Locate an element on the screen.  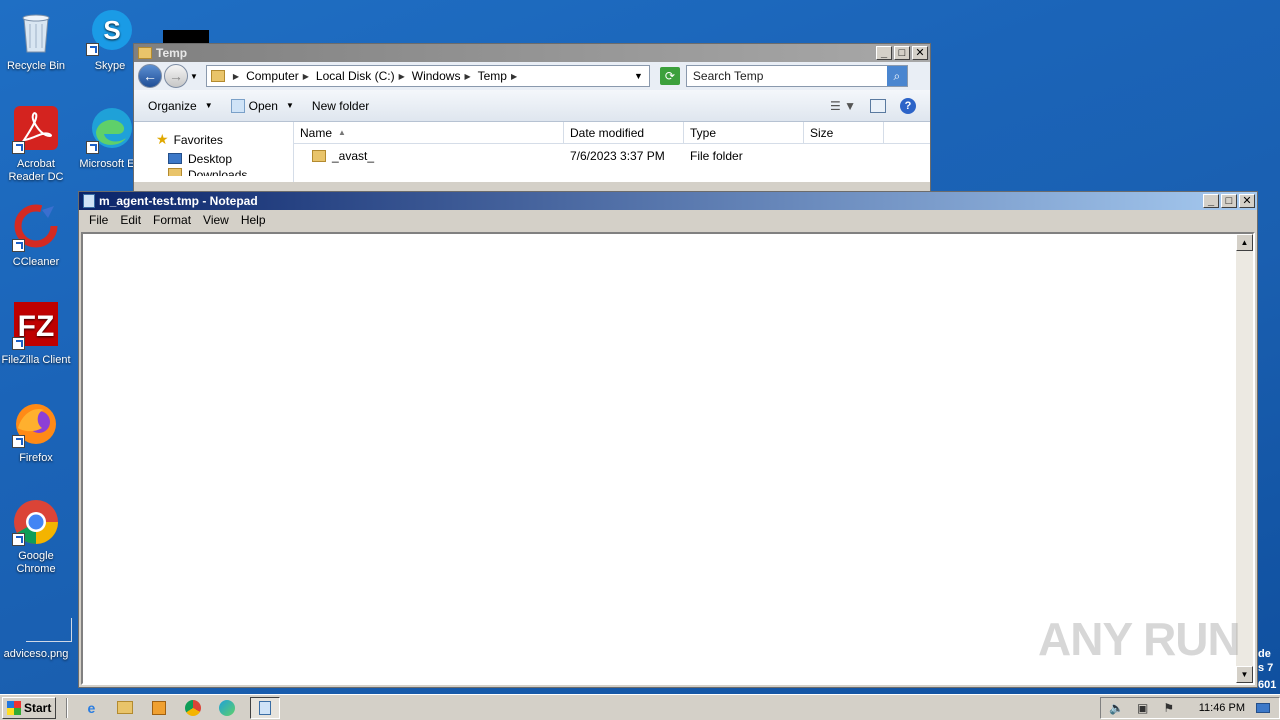
refresh-icon: ⟳ is located at coordinates (669, 76).